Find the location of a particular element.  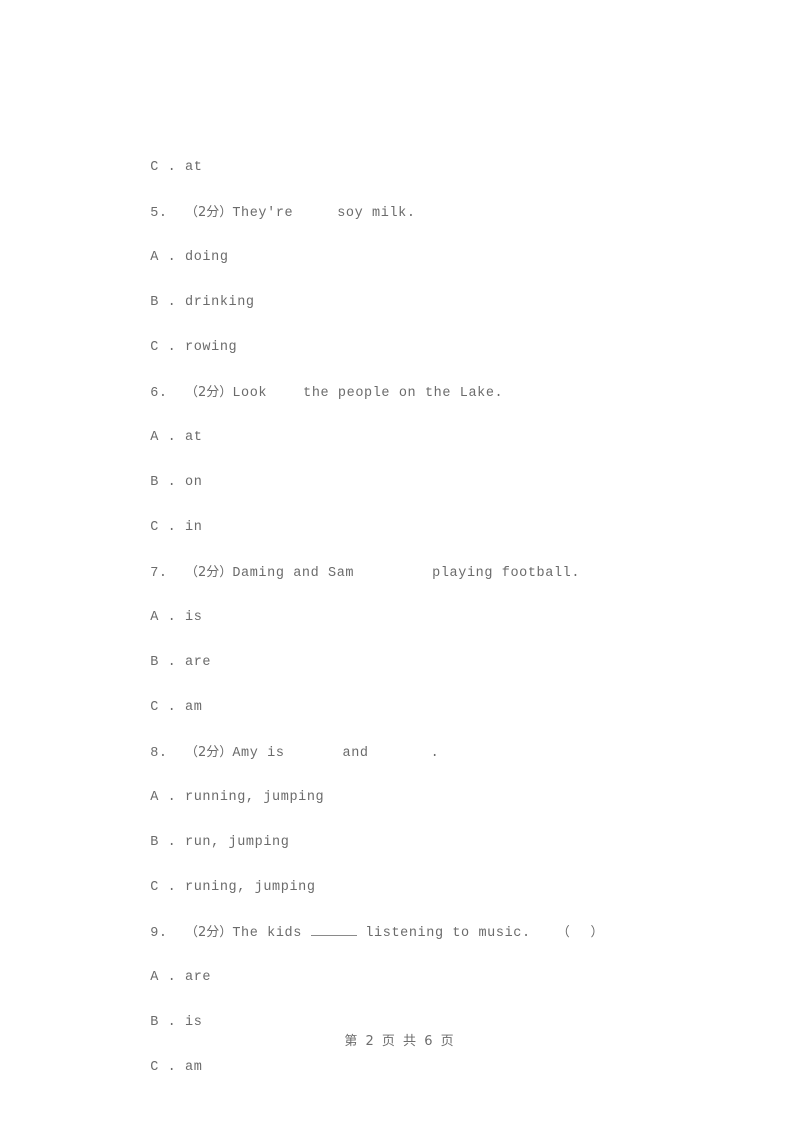

option-label: A . at is located at coordinates (176, 437).